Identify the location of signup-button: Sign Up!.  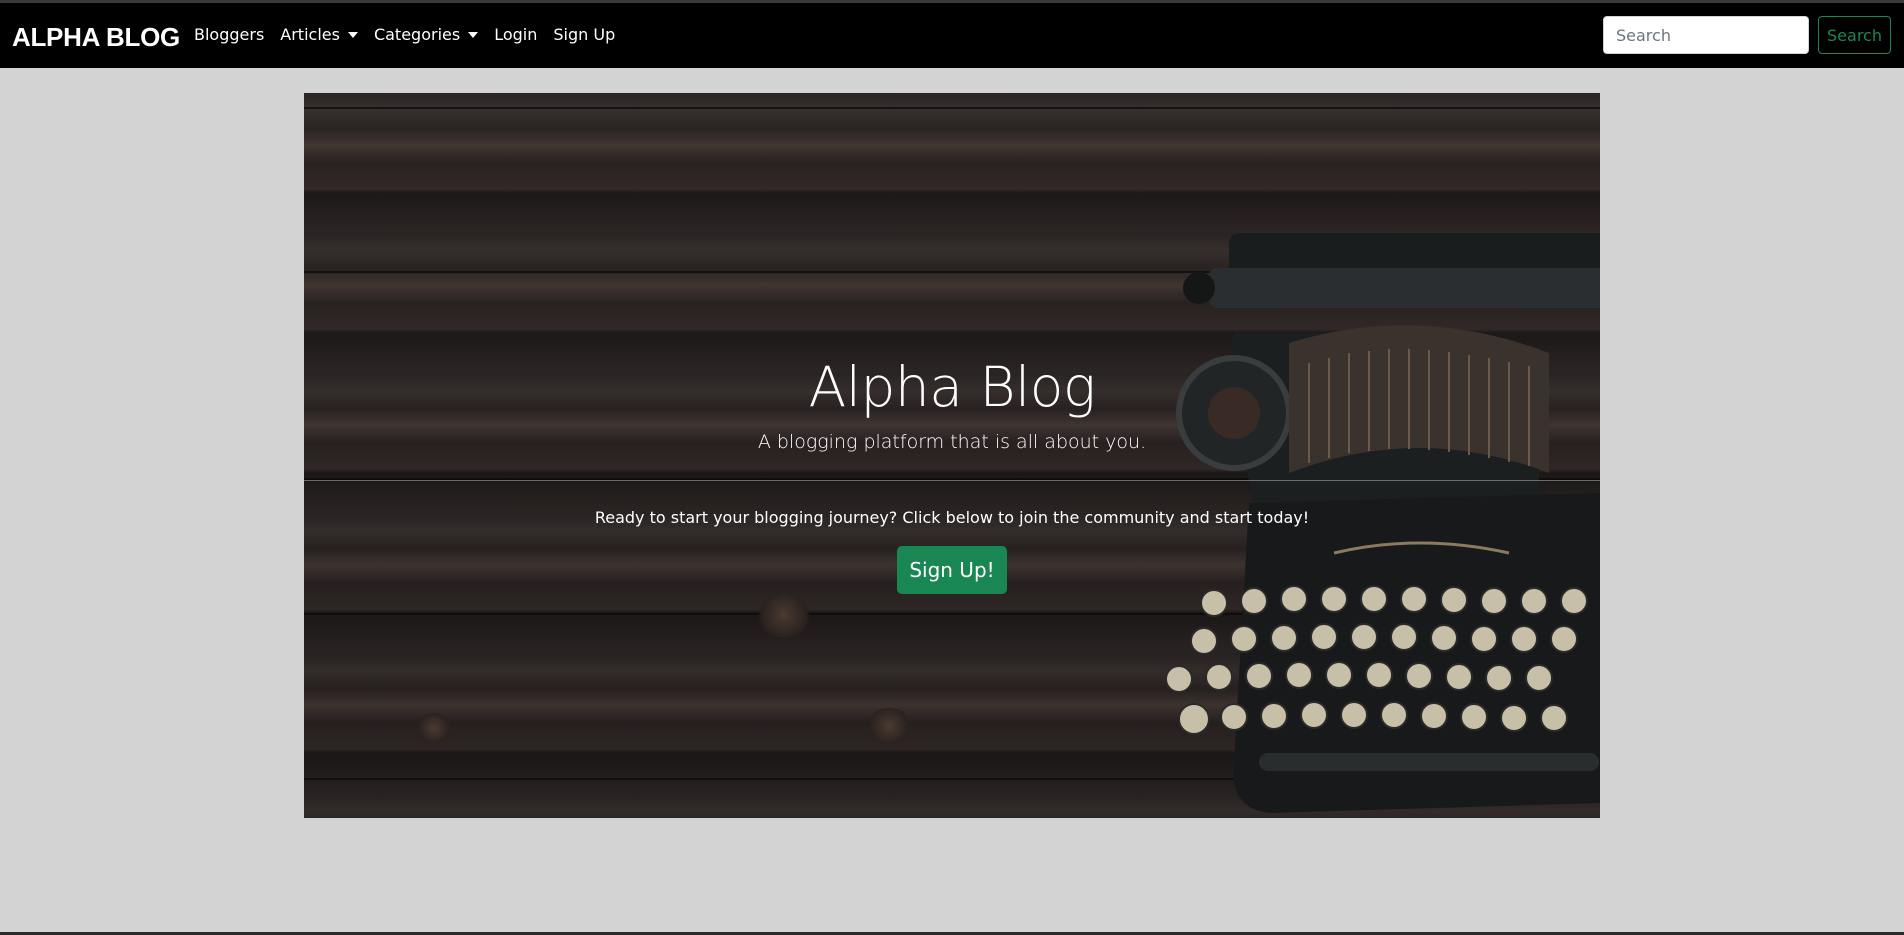
(952, 570).